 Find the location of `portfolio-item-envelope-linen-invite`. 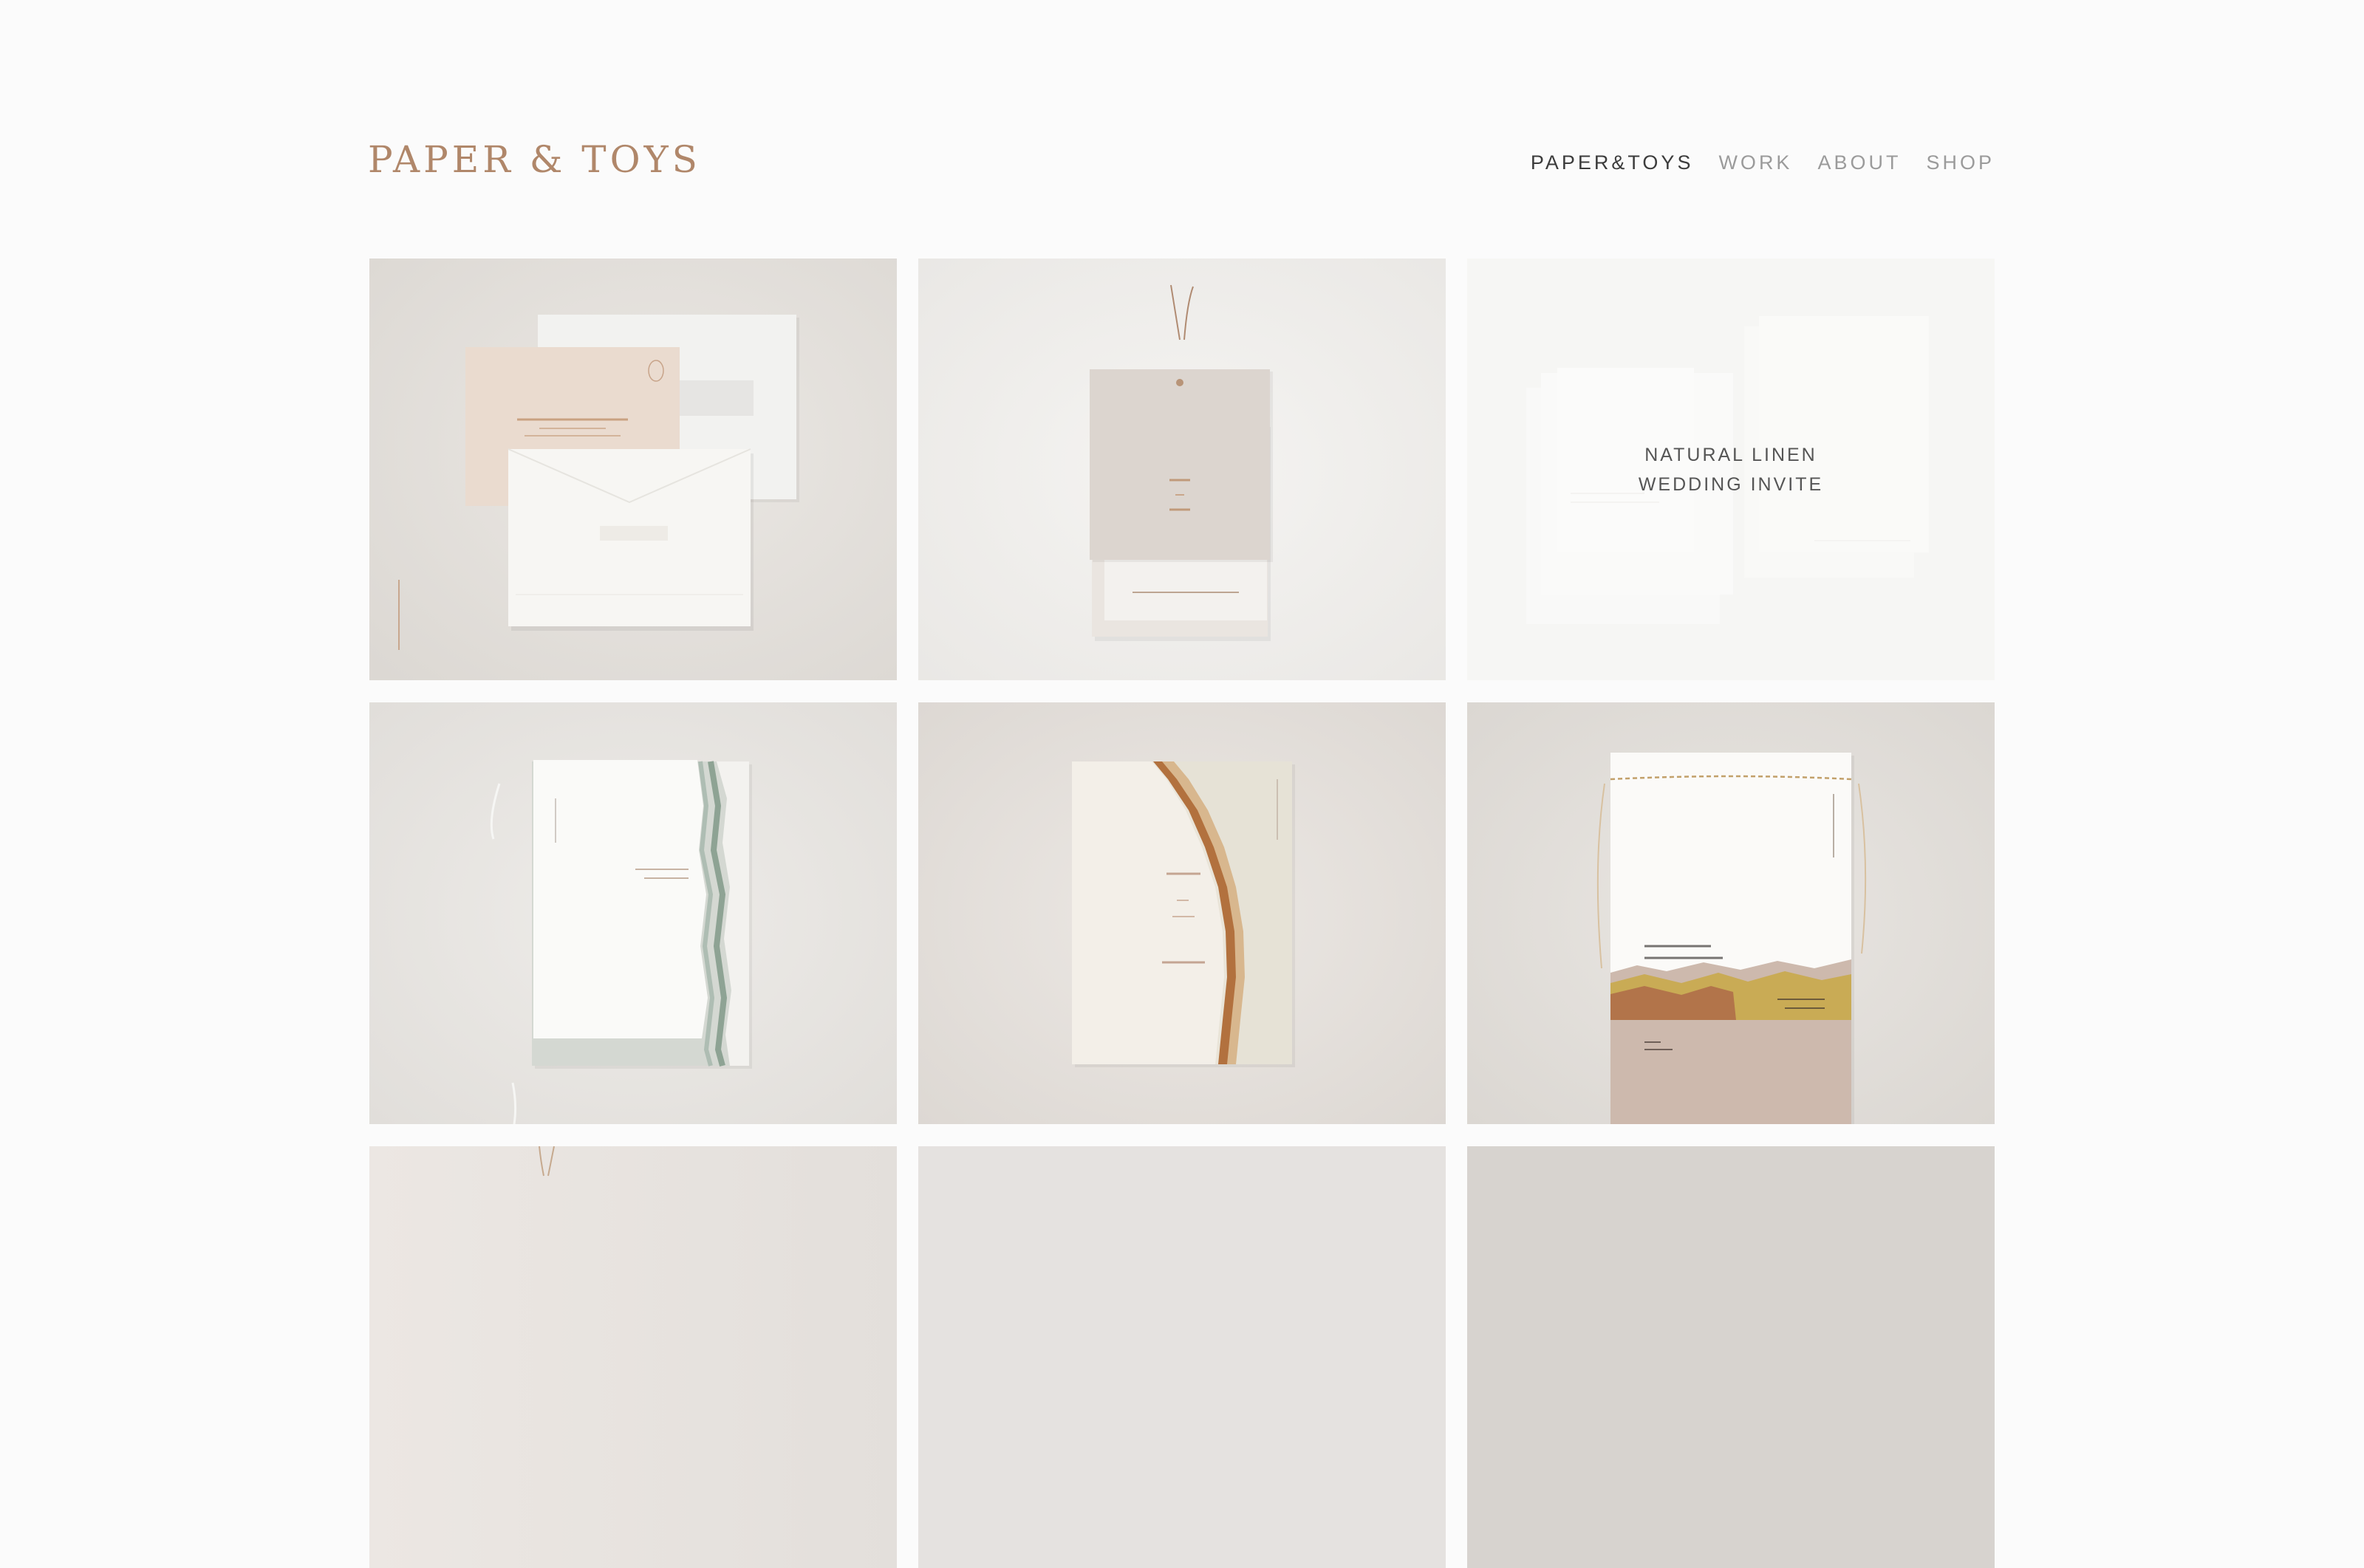

portfolio-item-envelope-linen-invite is located at coordinates (633, 469).